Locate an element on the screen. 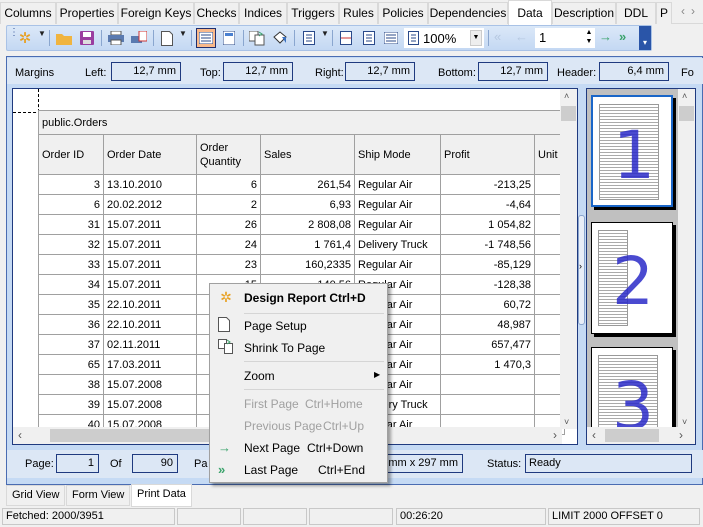 The image size is (703, 527). thumbnail-splitter: › is located at coordinates (581, 270).